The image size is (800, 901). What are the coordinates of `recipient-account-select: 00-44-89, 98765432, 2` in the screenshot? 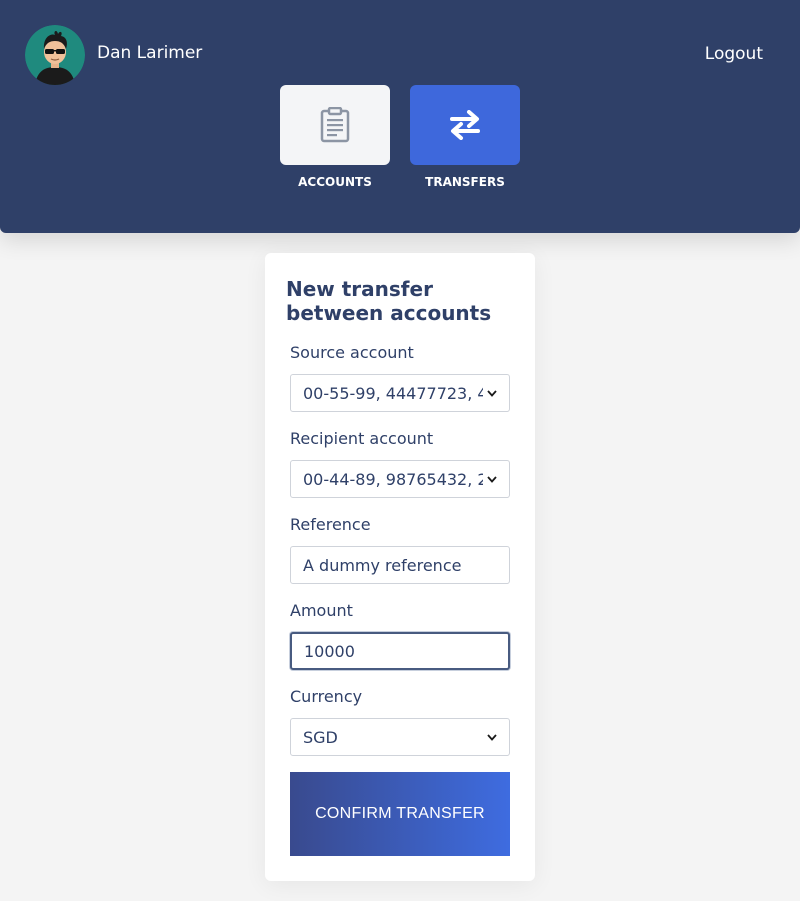 It's located at (400, 479).